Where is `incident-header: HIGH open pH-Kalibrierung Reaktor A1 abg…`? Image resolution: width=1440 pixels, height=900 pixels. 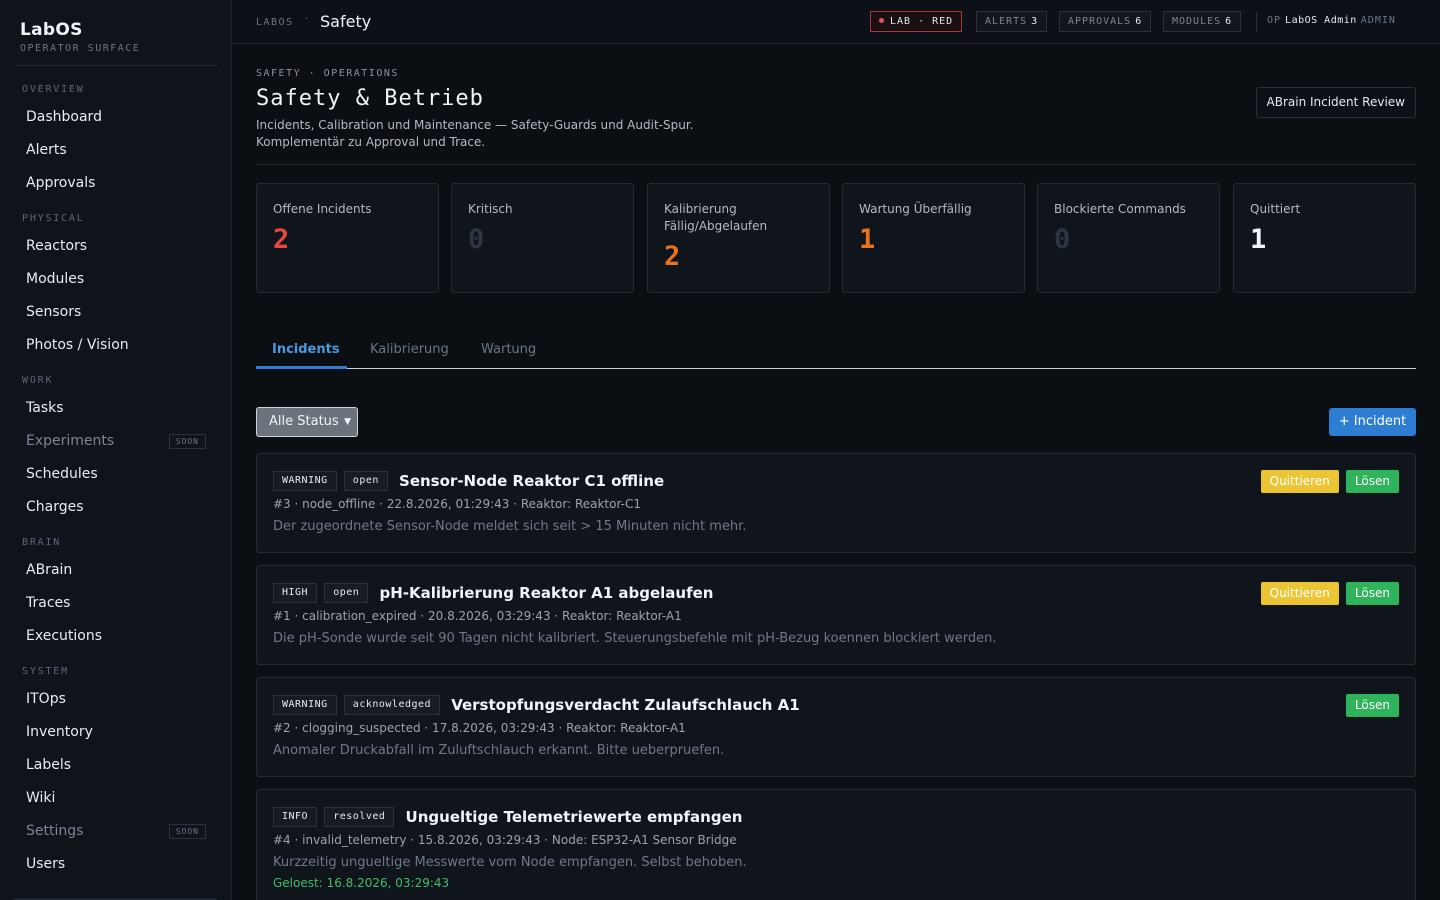
incident-header: HIGH open pH-Kalibrierung Reaktor A1 abg… is located at coordinates (493, 594).